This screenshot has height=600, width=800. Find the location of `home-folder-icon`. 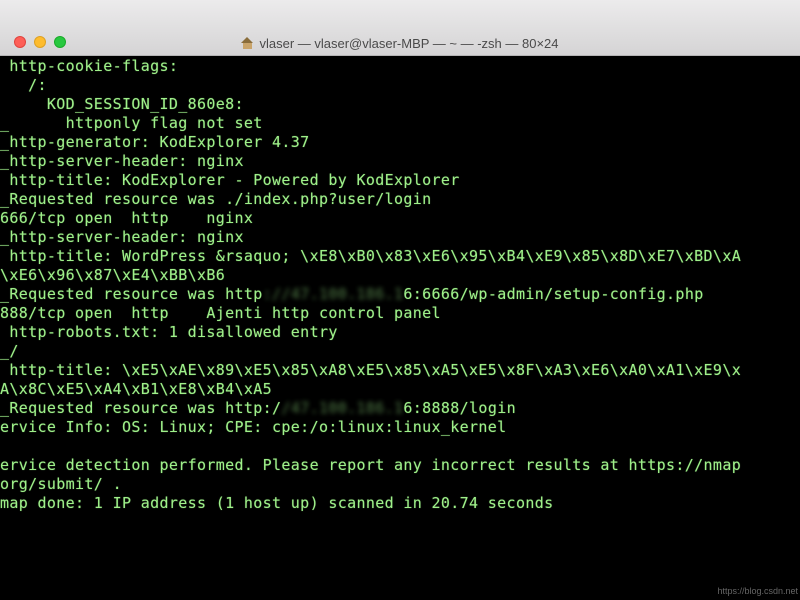

home-folder-icon is located at coordinates (247, 43).